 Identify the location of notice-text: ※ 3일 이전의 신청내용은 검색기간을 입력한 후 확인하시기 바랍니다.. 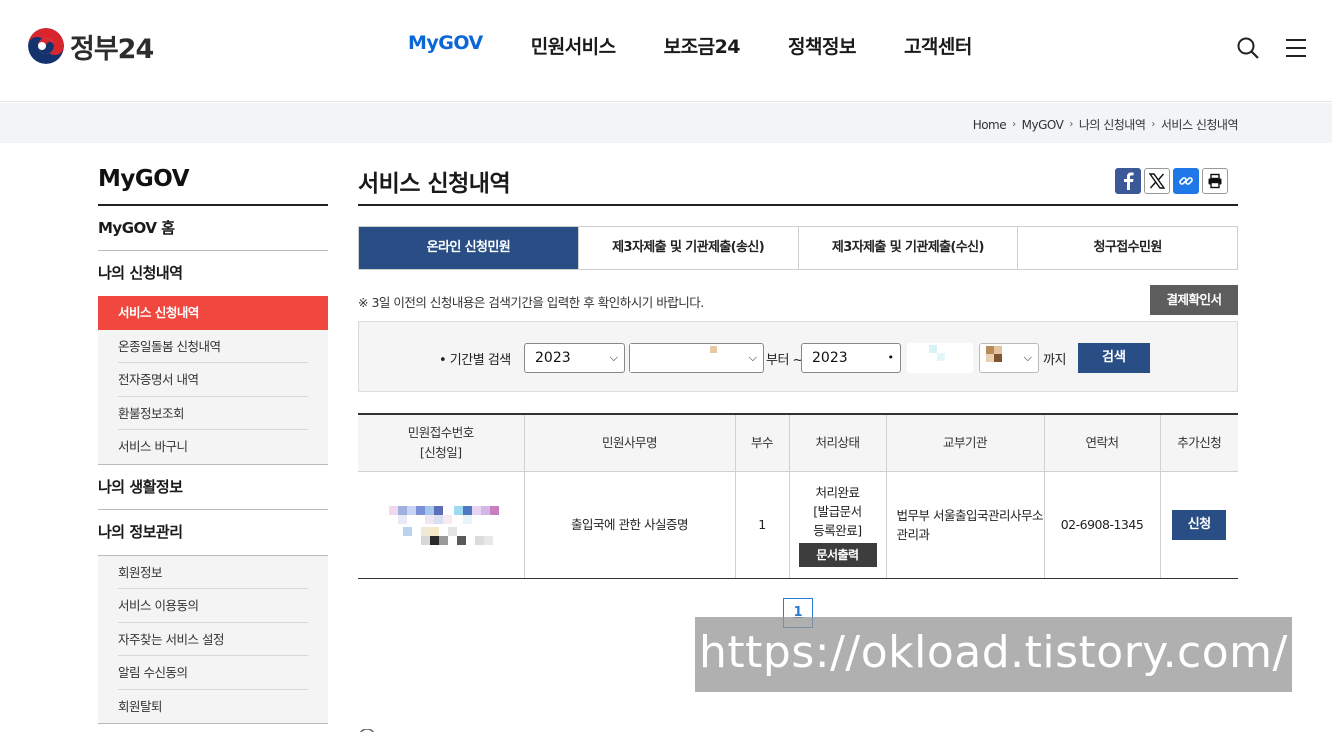
(531, 302).